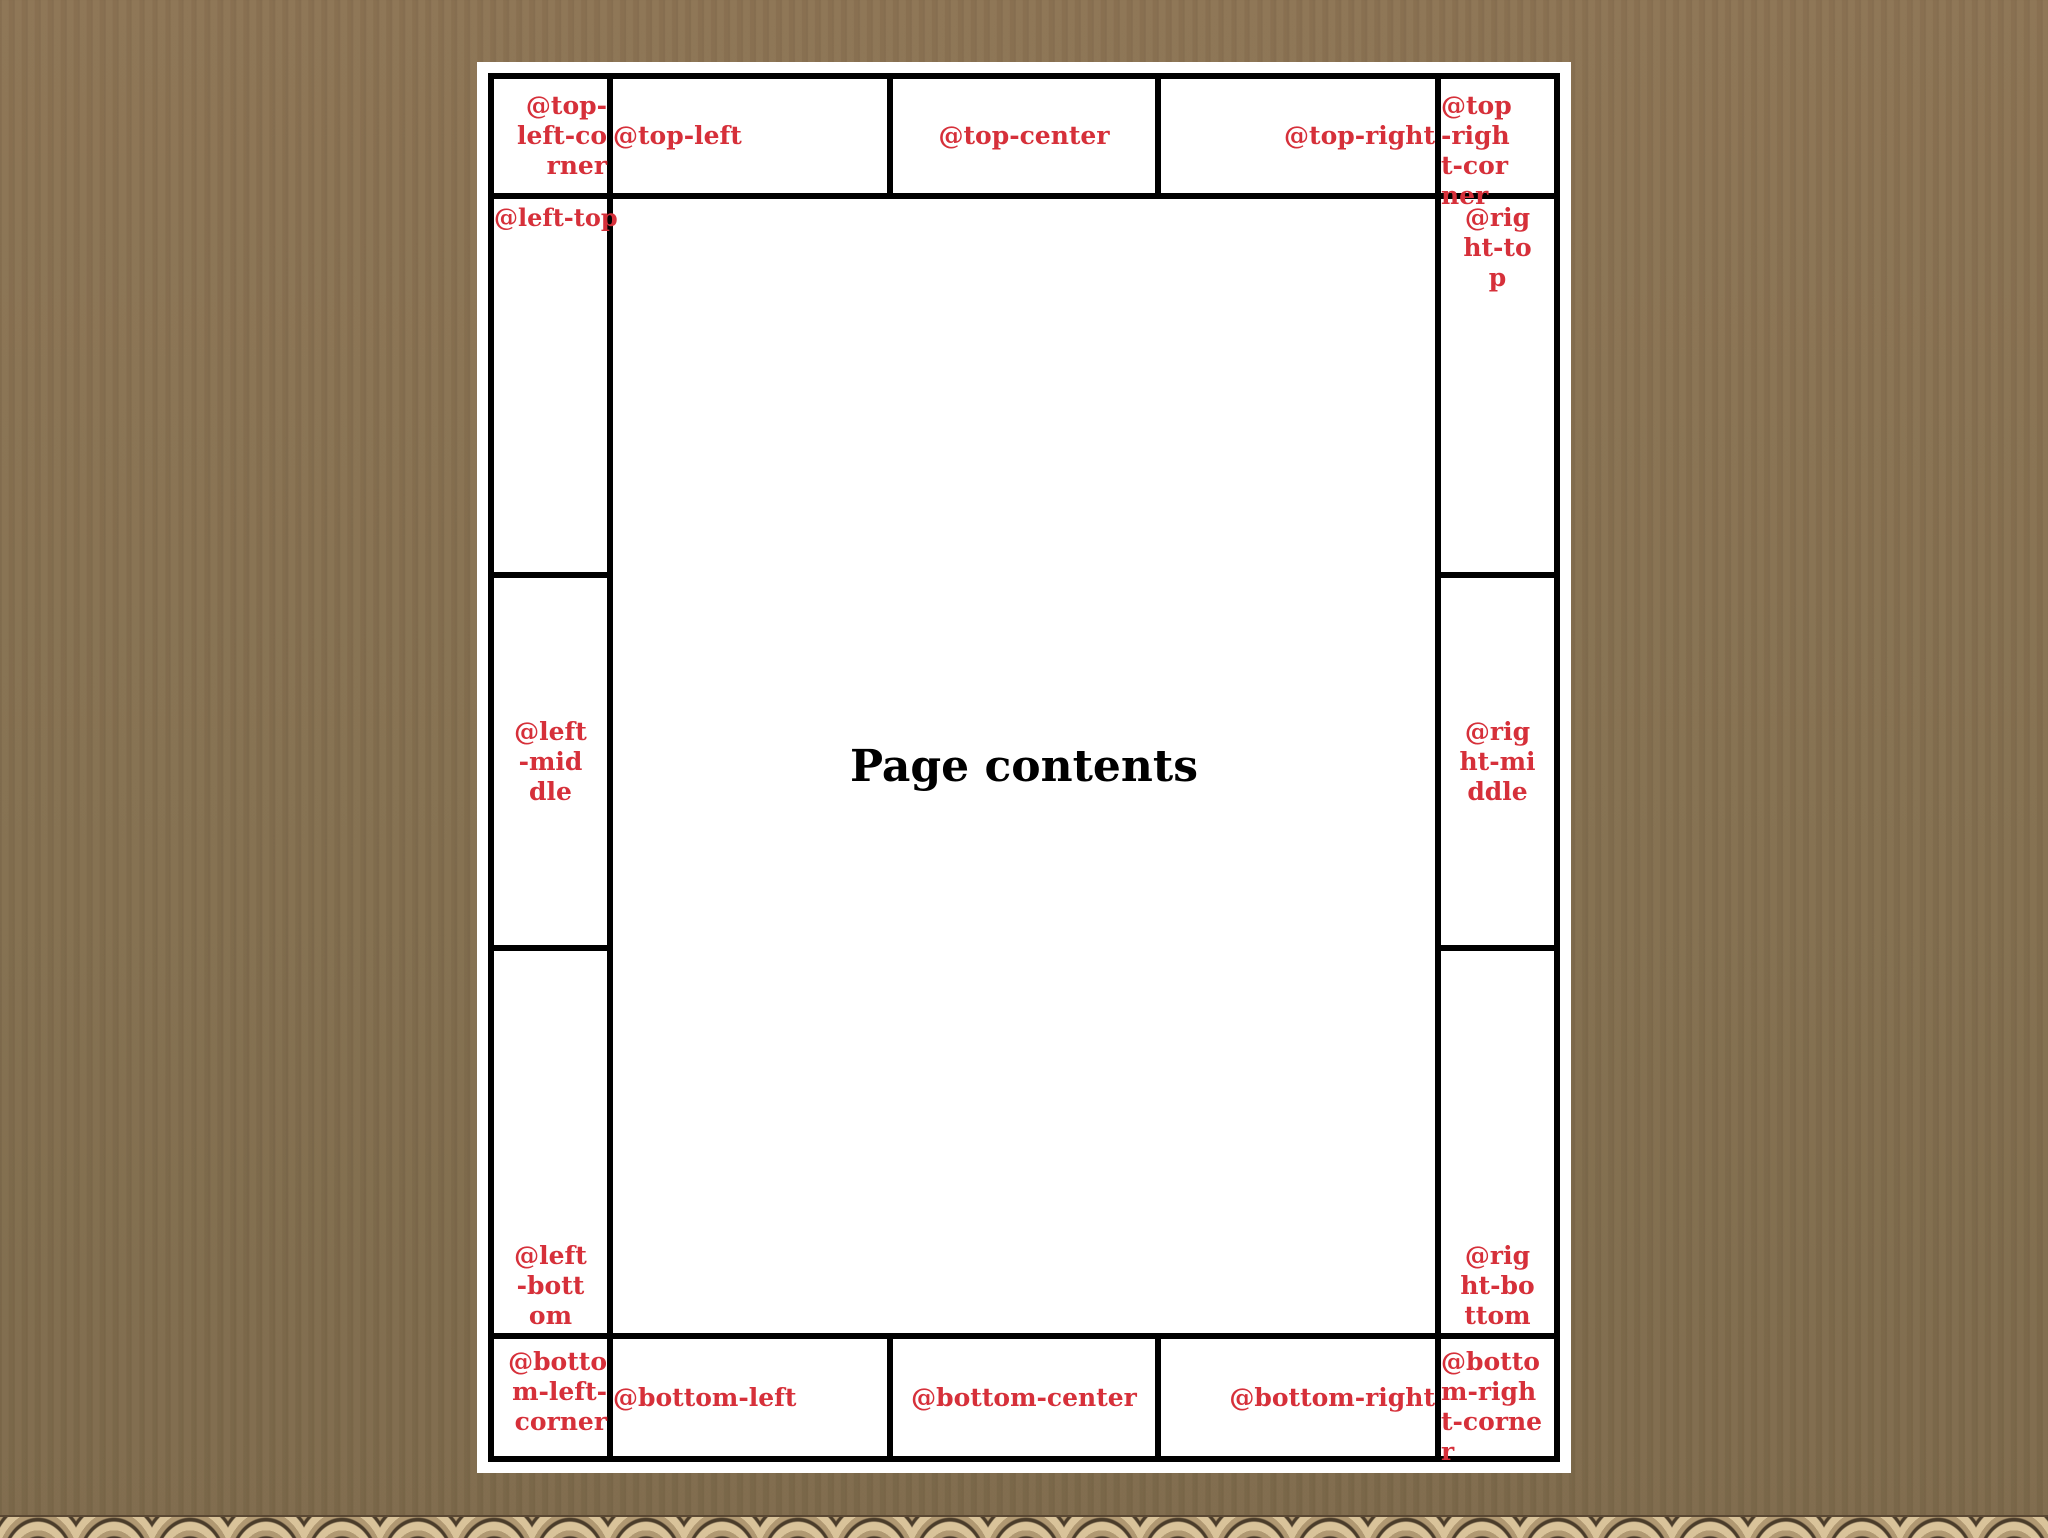 This screenshot has width=2048, height=1538. Describe the element at coordinates (1492, 1406) in the screenshot. I see `bottom-right-corner-label: @bottom-right-corner` at that location.